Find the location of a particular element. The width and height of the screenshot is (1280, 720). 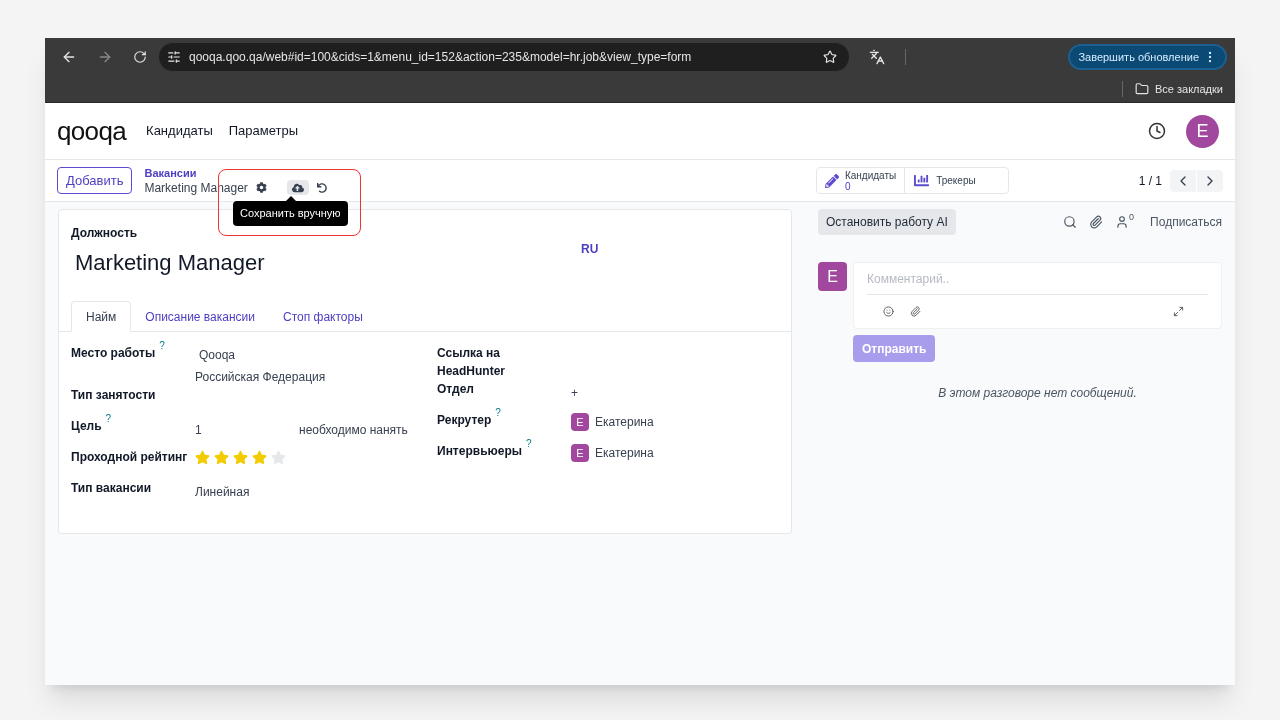

forward-icon is located at coordinates (105, 57).